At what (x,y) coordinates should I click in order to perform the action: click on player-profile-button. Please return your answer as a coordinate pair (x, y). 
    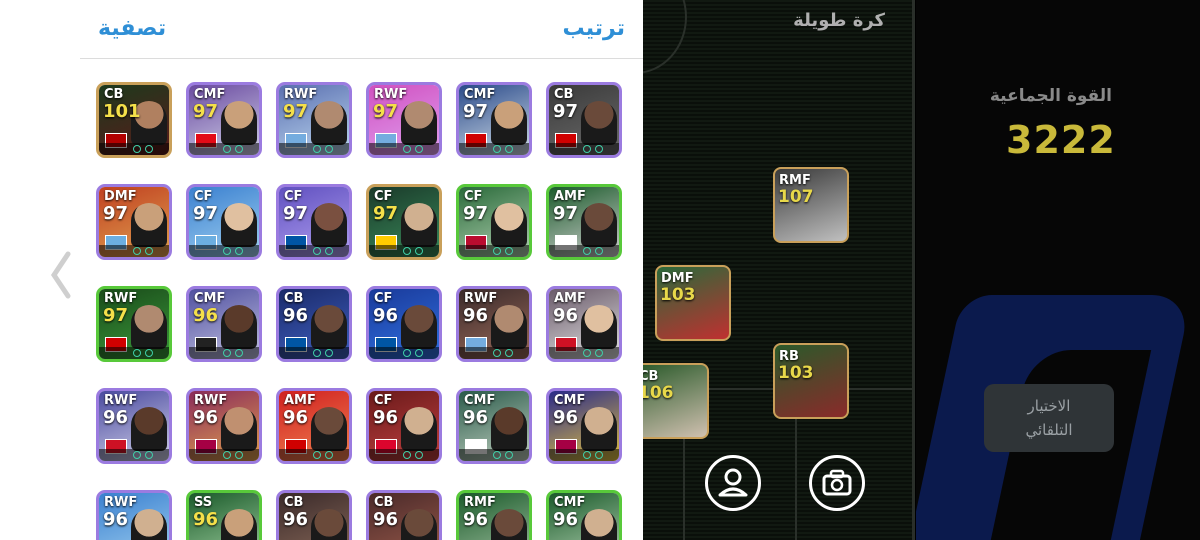
    Looking at the image, I should click on (733, 483).